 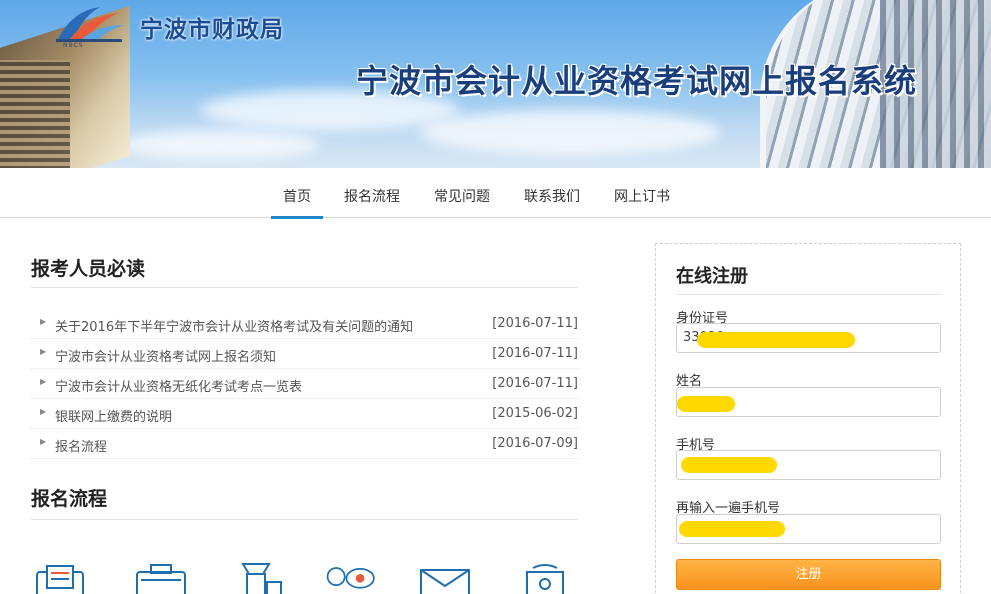 I want to click on list-item: ▶ 宁波市会计从业资格考试网上报名须知 [2016-07-11], so click(x=304, y=354).